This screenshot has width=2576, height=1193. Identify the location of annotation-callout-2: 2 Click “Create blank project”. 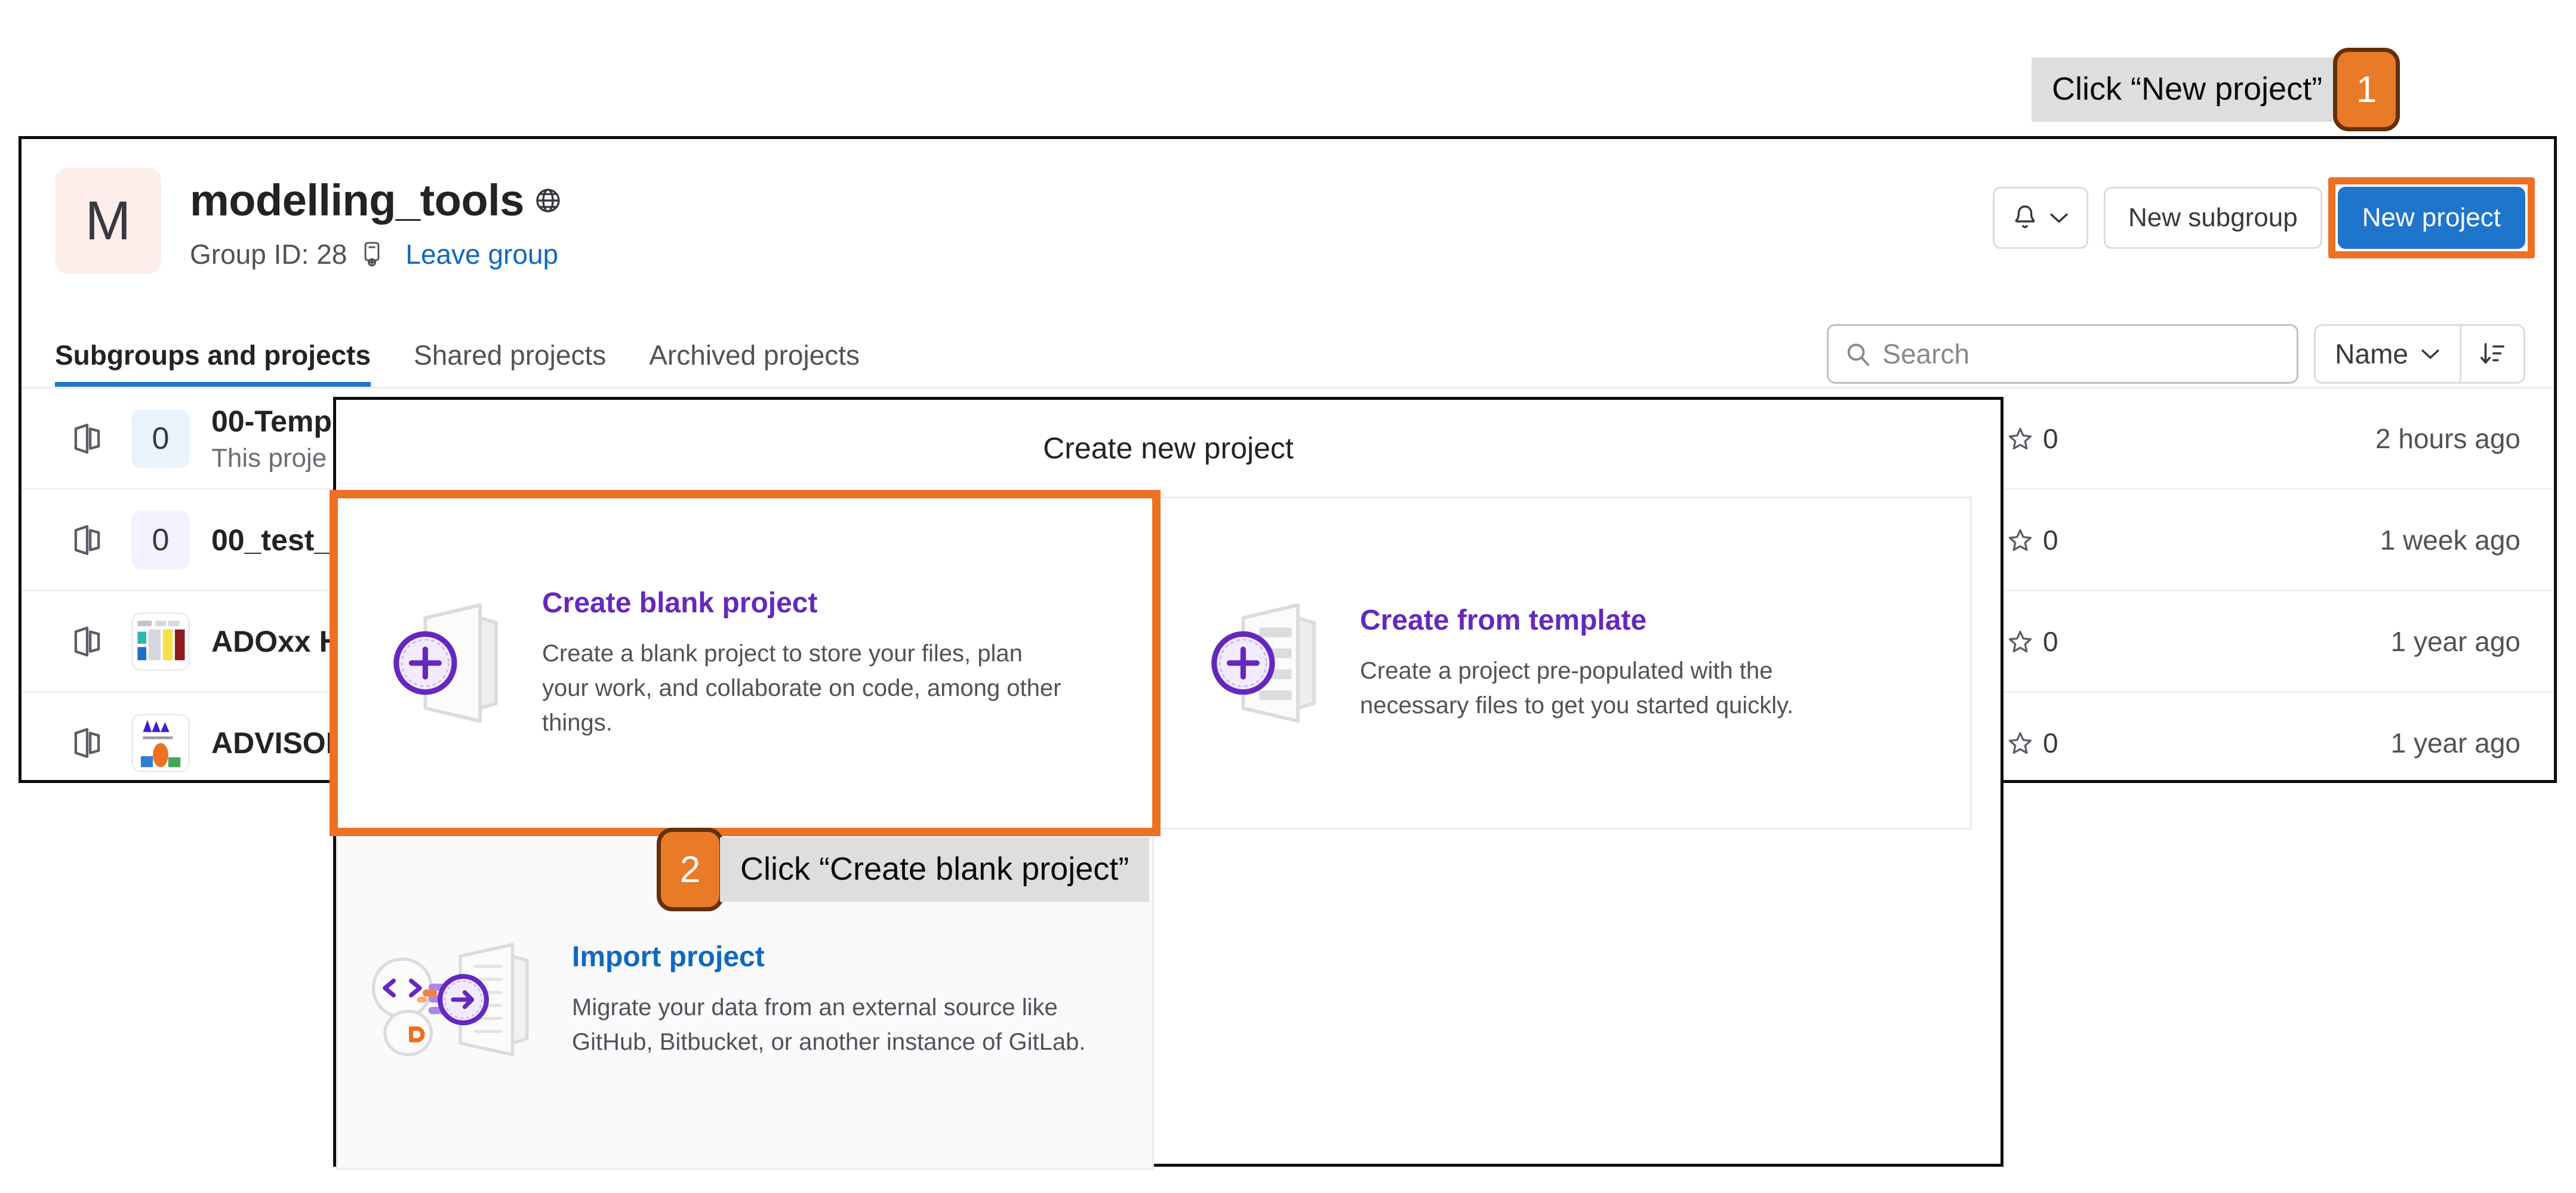
(903, 869).